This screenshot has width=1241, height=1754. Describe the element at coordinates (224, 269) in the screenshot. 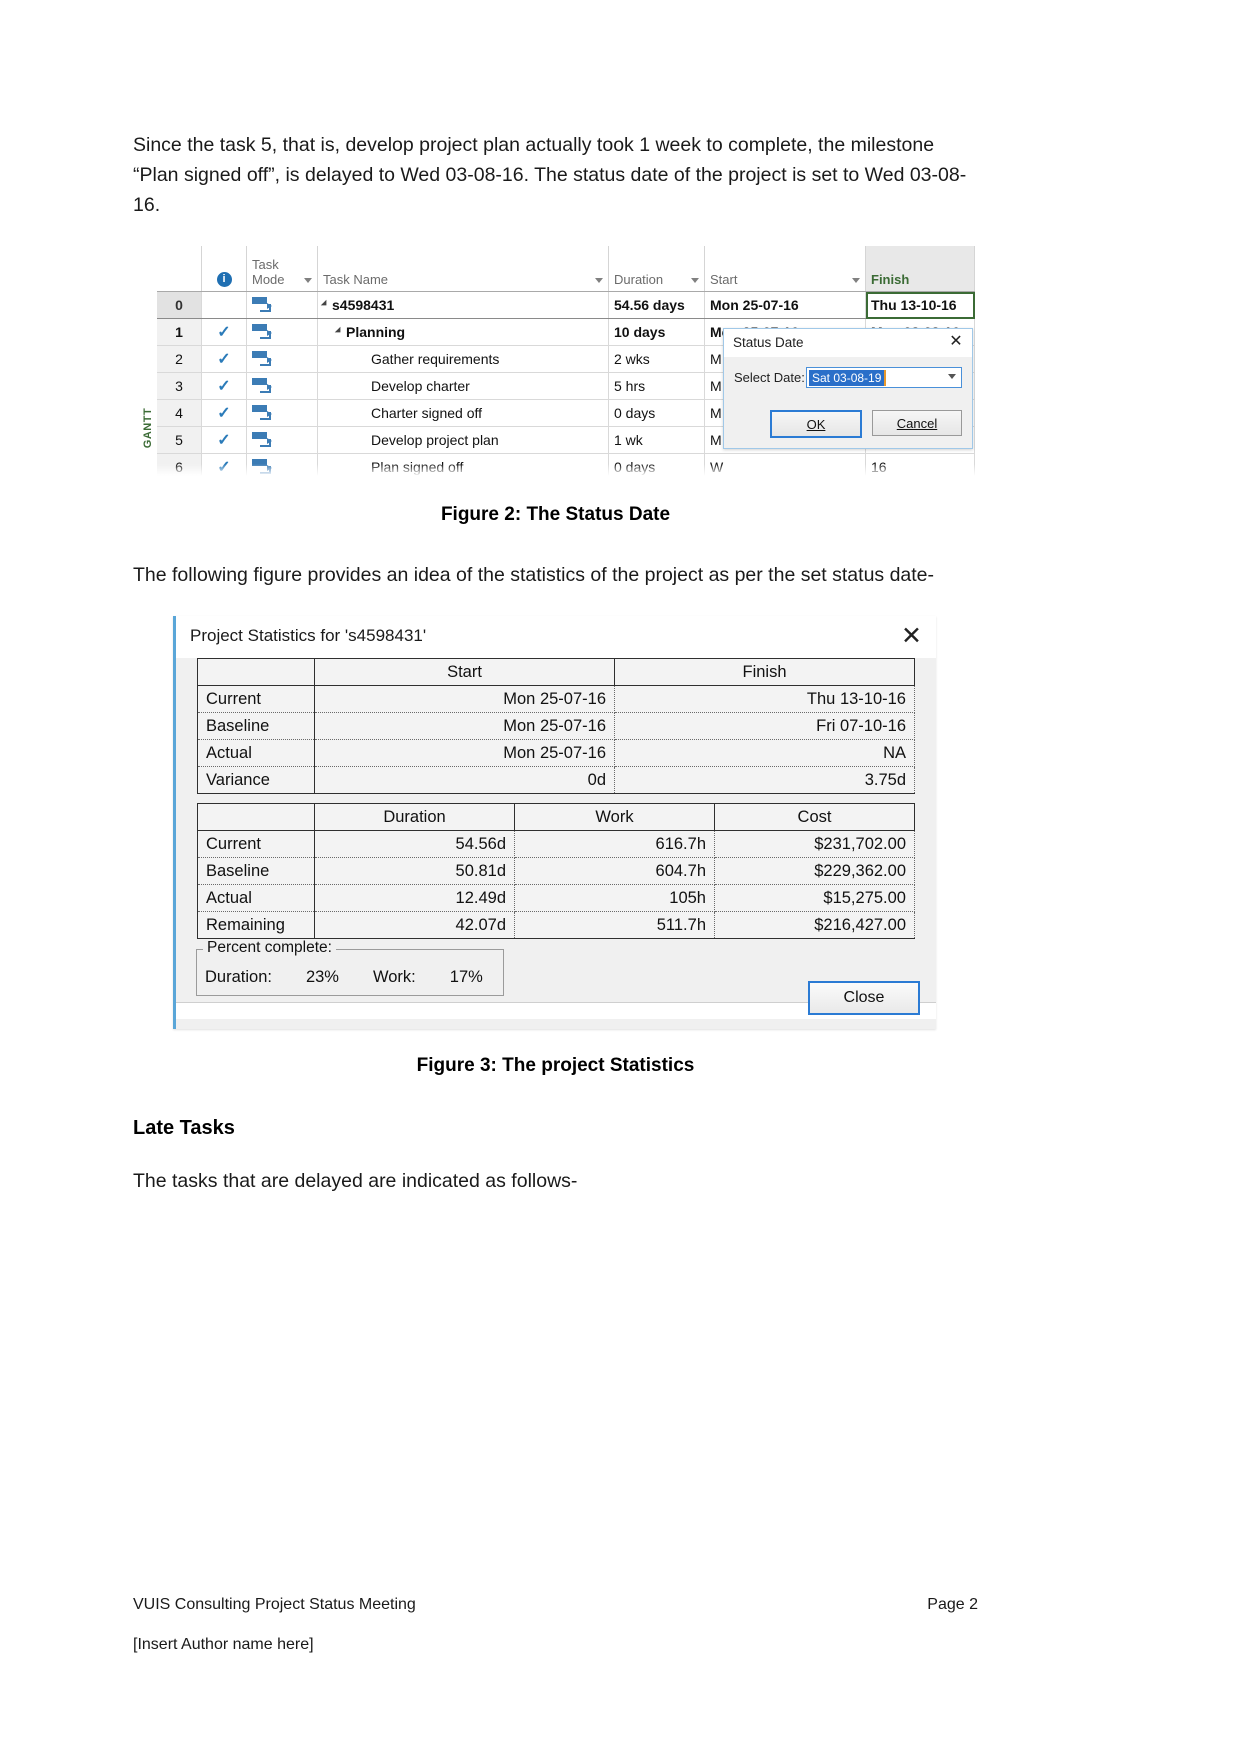

I see `col-info-header: i` at that location.